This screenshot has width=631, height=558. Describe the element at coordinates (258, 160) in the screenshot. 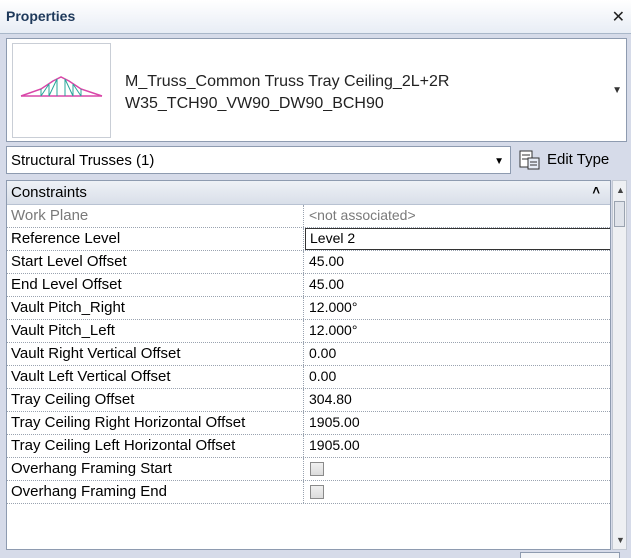

I see `selection-filter-dropdown: Structural Trusses (1) ▼` at that location.